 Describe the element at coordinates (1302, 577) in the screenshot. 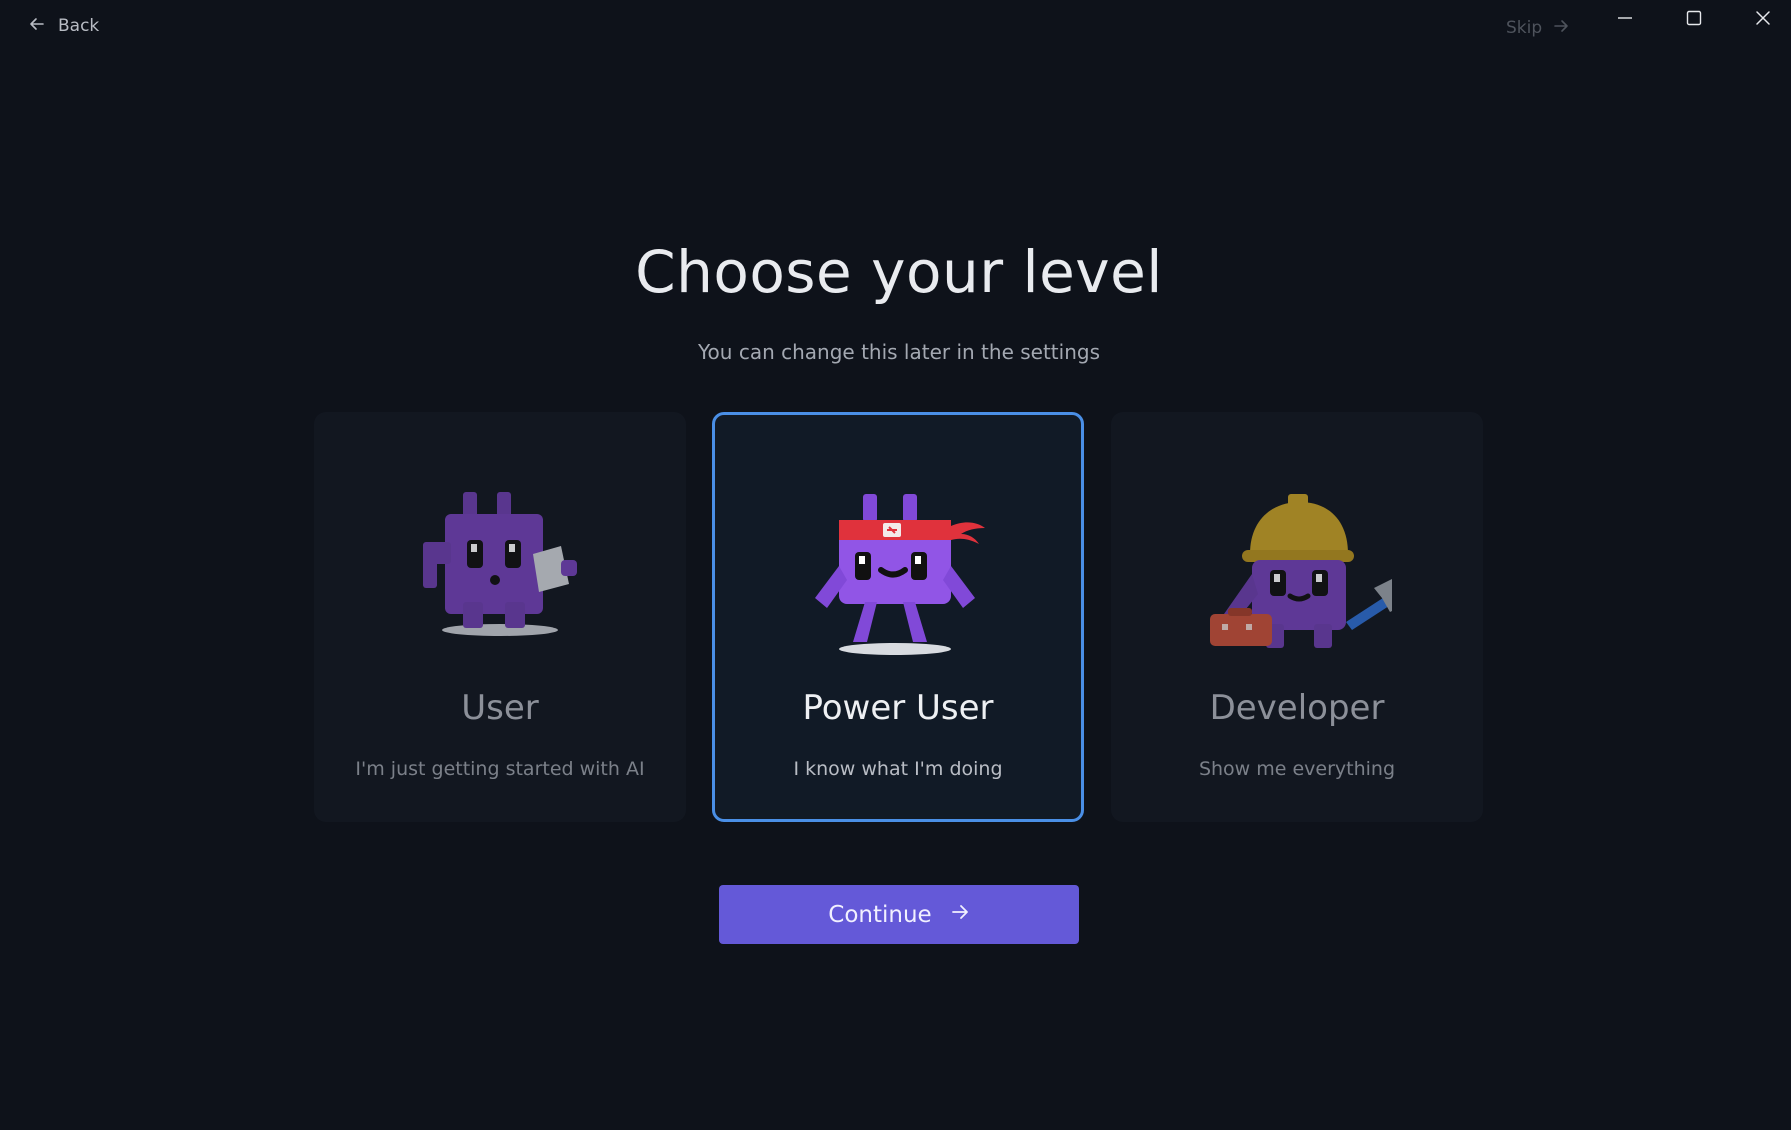

I see `hard-hat-hammer-mascot-icon` at that location.